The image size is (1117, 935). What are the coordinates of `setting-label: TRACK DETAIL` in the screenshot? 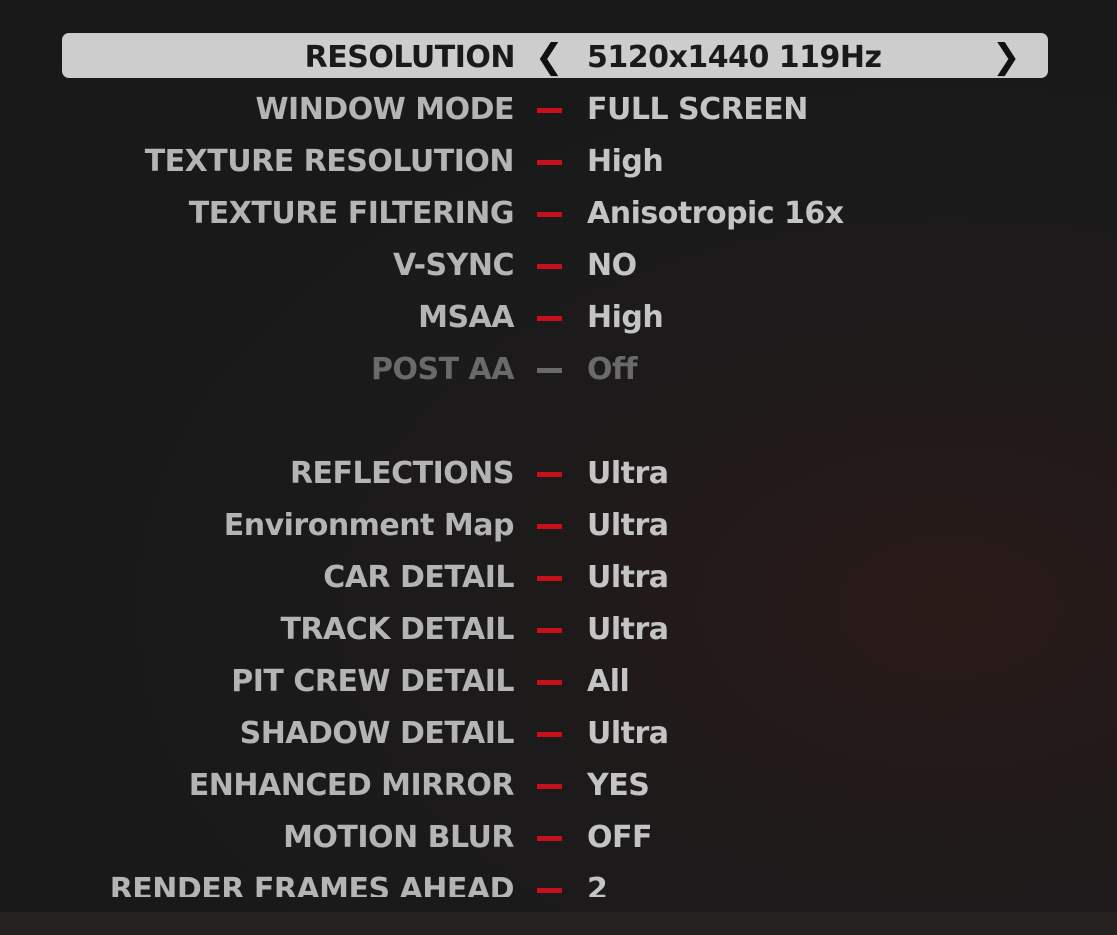 It's located at (397, 629).